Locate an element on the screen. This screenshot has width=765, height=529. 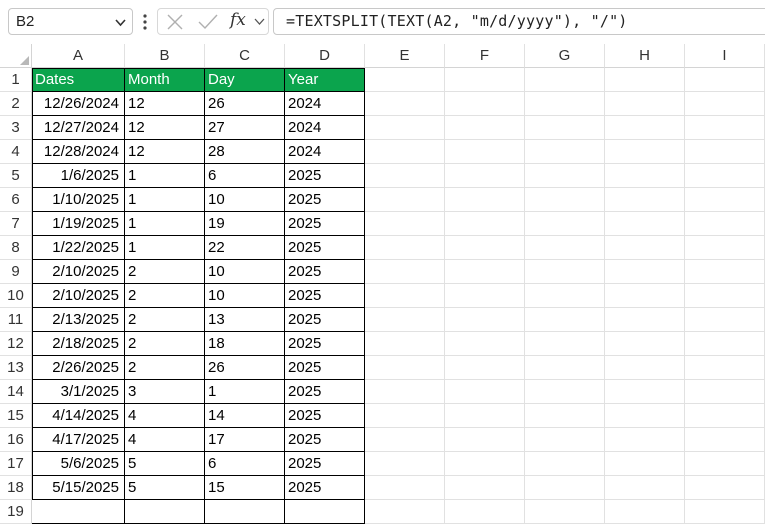
cell-b16: 4 is located at coordinates (165, 440).